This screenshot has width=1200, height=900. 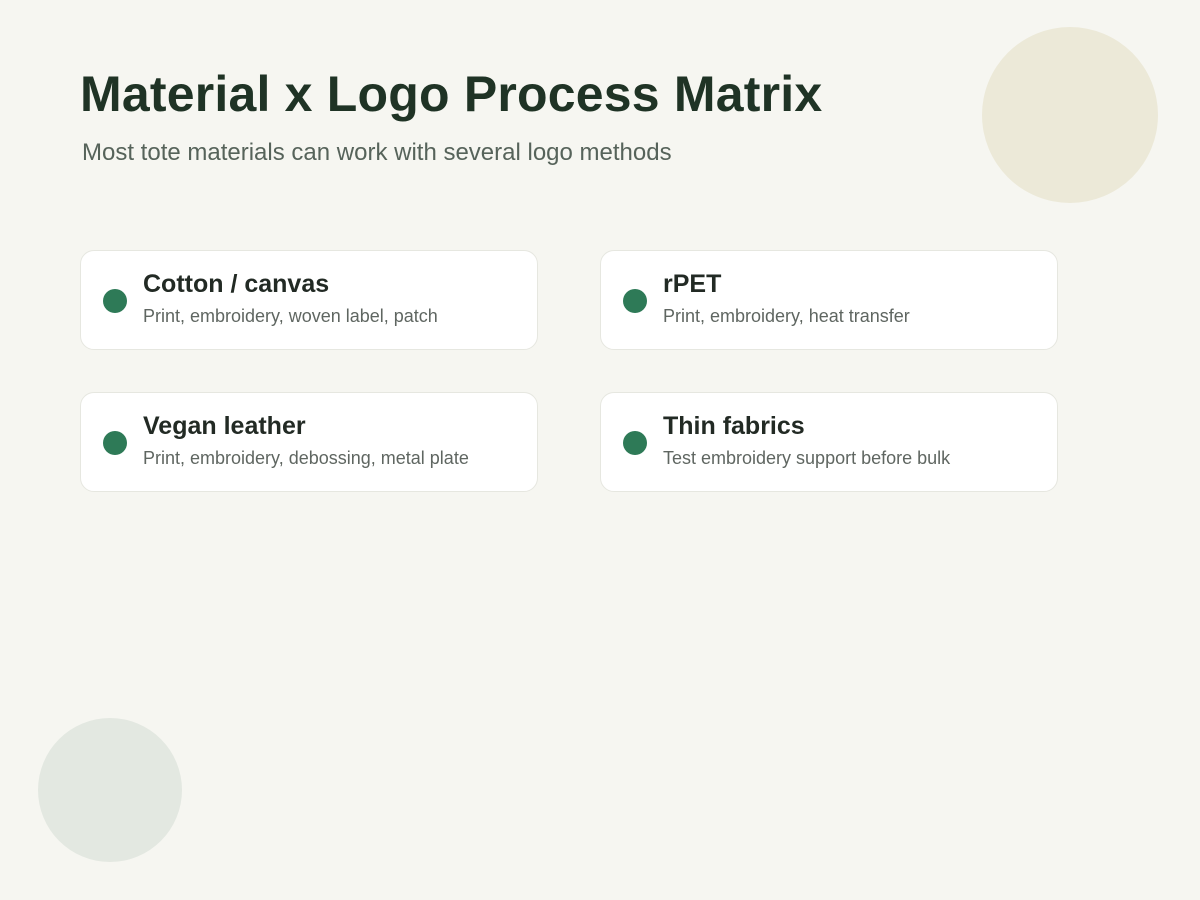 What do you see at coordinates (829, 300) in the screenshot?
I see `material-card-rpet: rPET Print, embroidery, heat transfer` at bounding box center [829, 300].